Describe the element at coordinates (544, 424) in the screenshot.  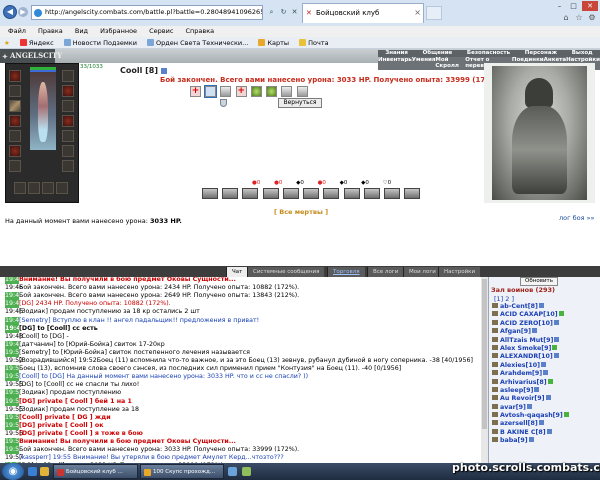
I see `roster-item: azersell[8]` at that location.